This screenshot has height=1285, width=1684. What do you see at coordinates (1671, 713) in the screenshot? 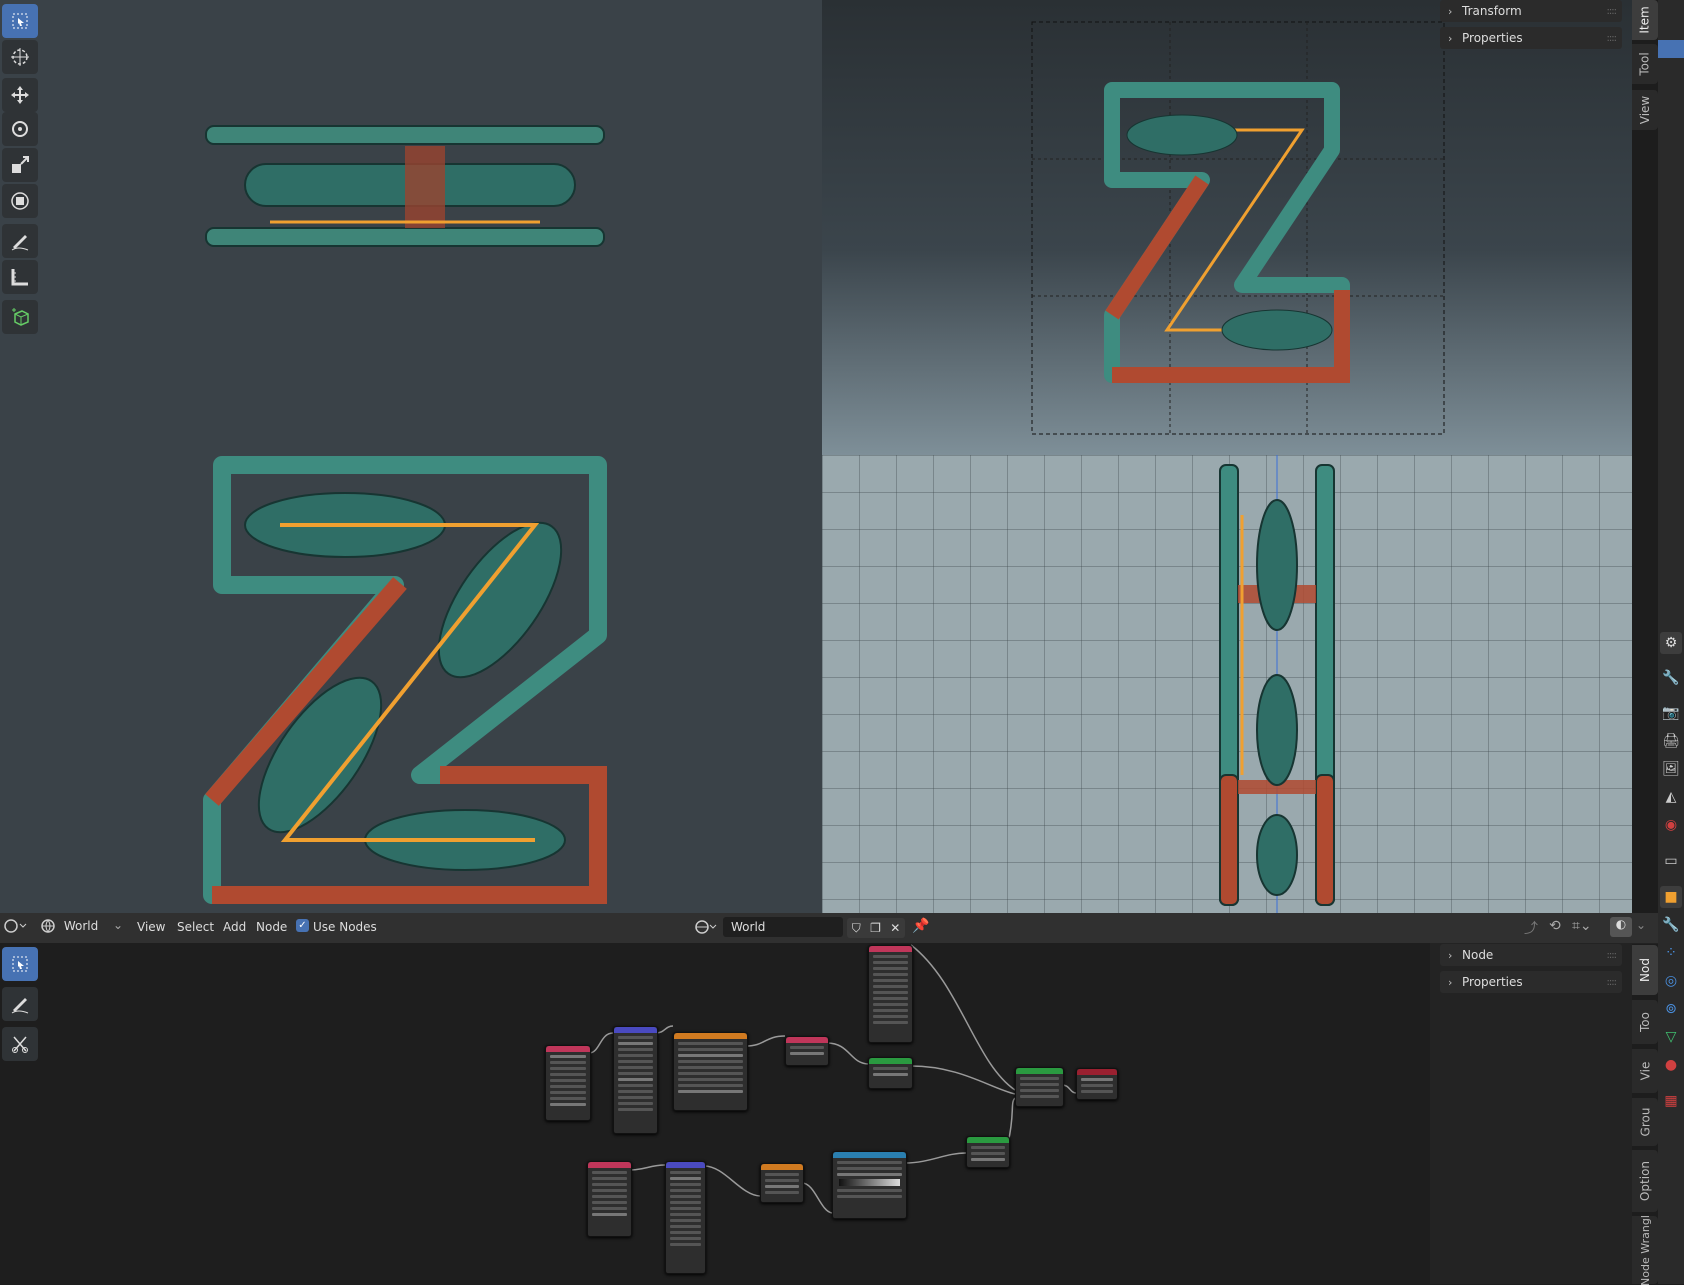
I see `render-icon: 📷` at bounding box center [1671, 713].